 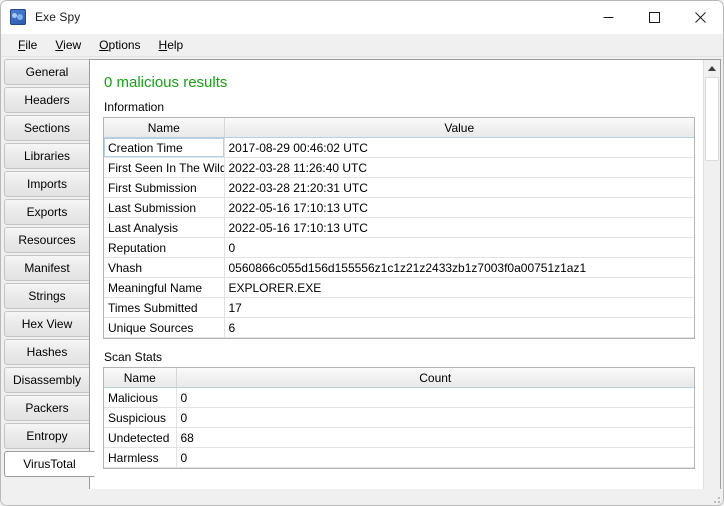 I want to click on status-area, so click(x=362, y=497).